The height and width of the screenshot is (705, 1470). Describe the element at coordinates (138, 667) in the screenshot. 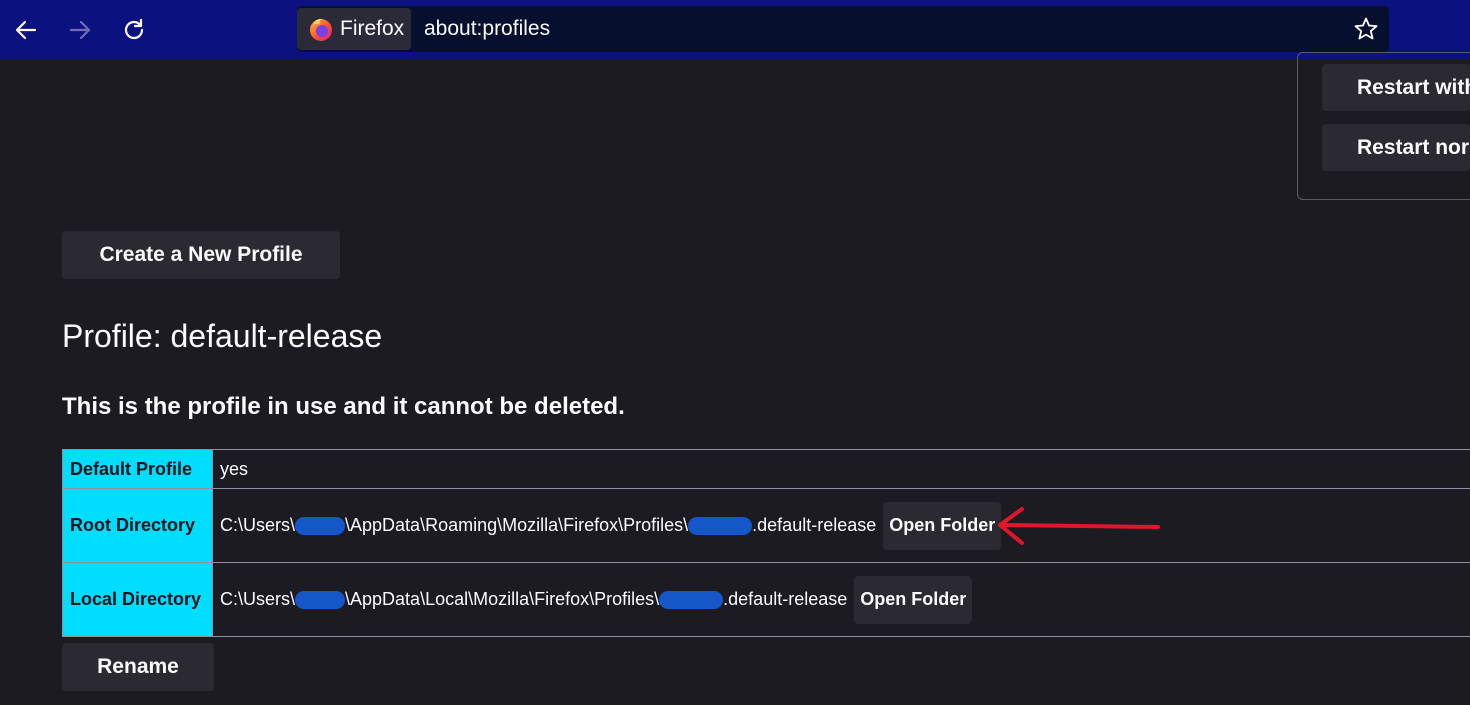

I see `rename-button: Rename` at that location.